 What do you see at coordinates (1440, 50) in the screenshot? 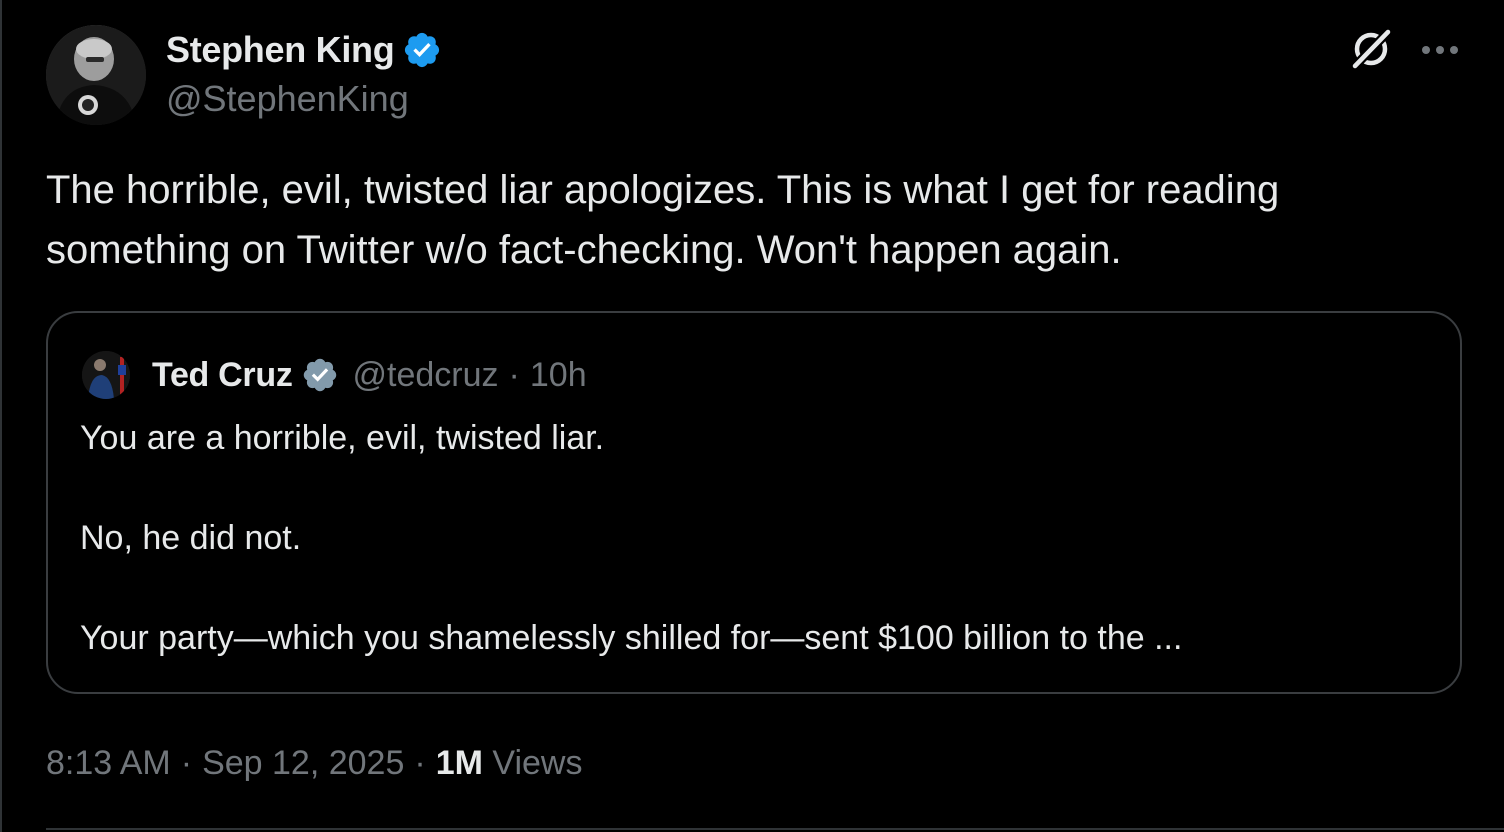
I see `more-horizontal-icon` at bounding box center [1440, 50].